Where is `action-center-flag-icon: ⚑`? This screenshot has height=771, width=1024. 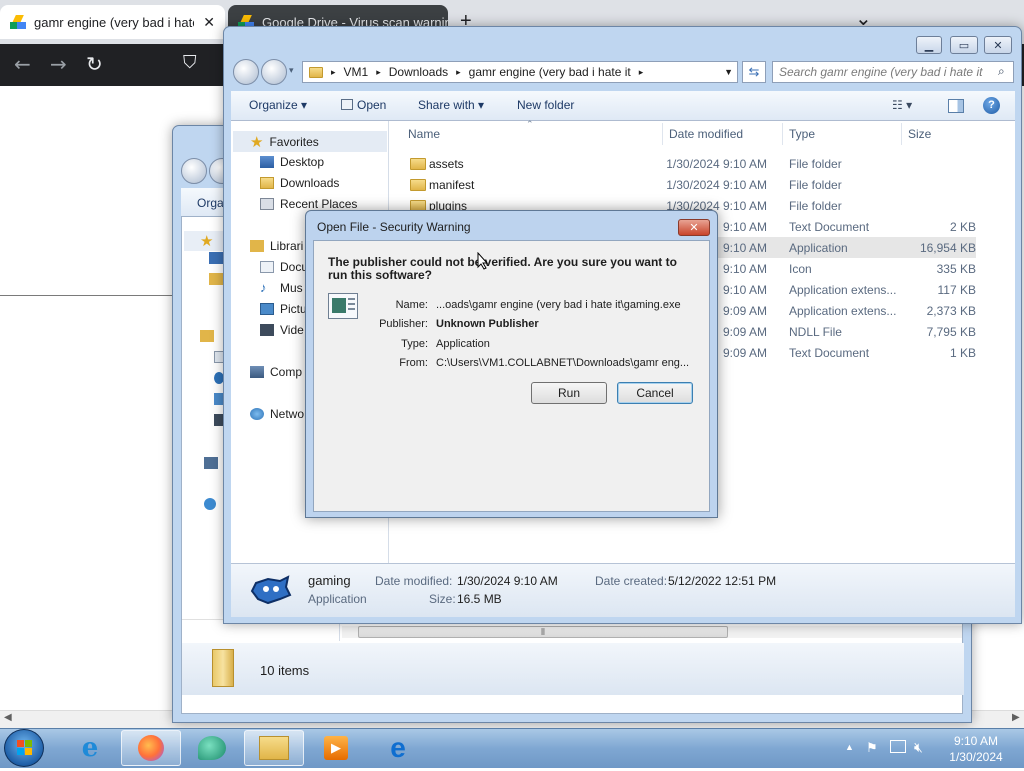
action-center-flag-icon: ⚑ is located at coordinates (872, 748).